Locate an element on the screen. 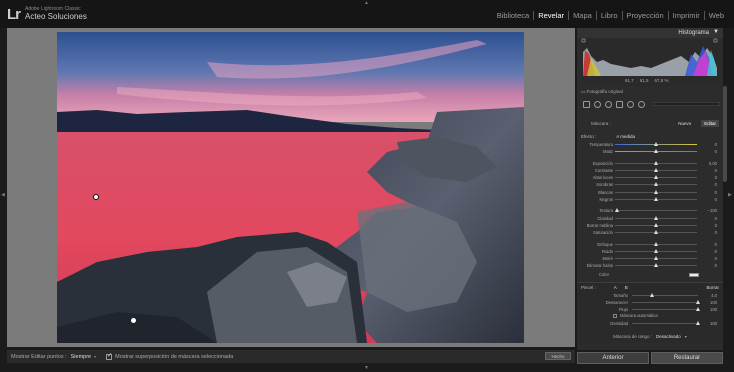 The height and width of the screenshot is (372, 734). slider-ruido: Ruido 0 is located at coordinates (650, 251).